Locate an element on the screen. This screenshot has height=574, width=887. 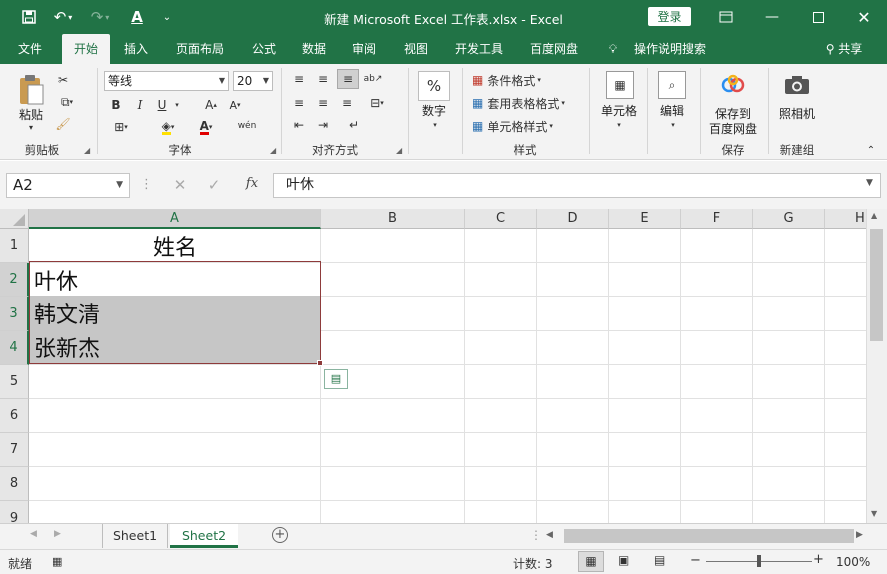
paste-dropdown-icon: ▾ is located at coordinates (31, 127).